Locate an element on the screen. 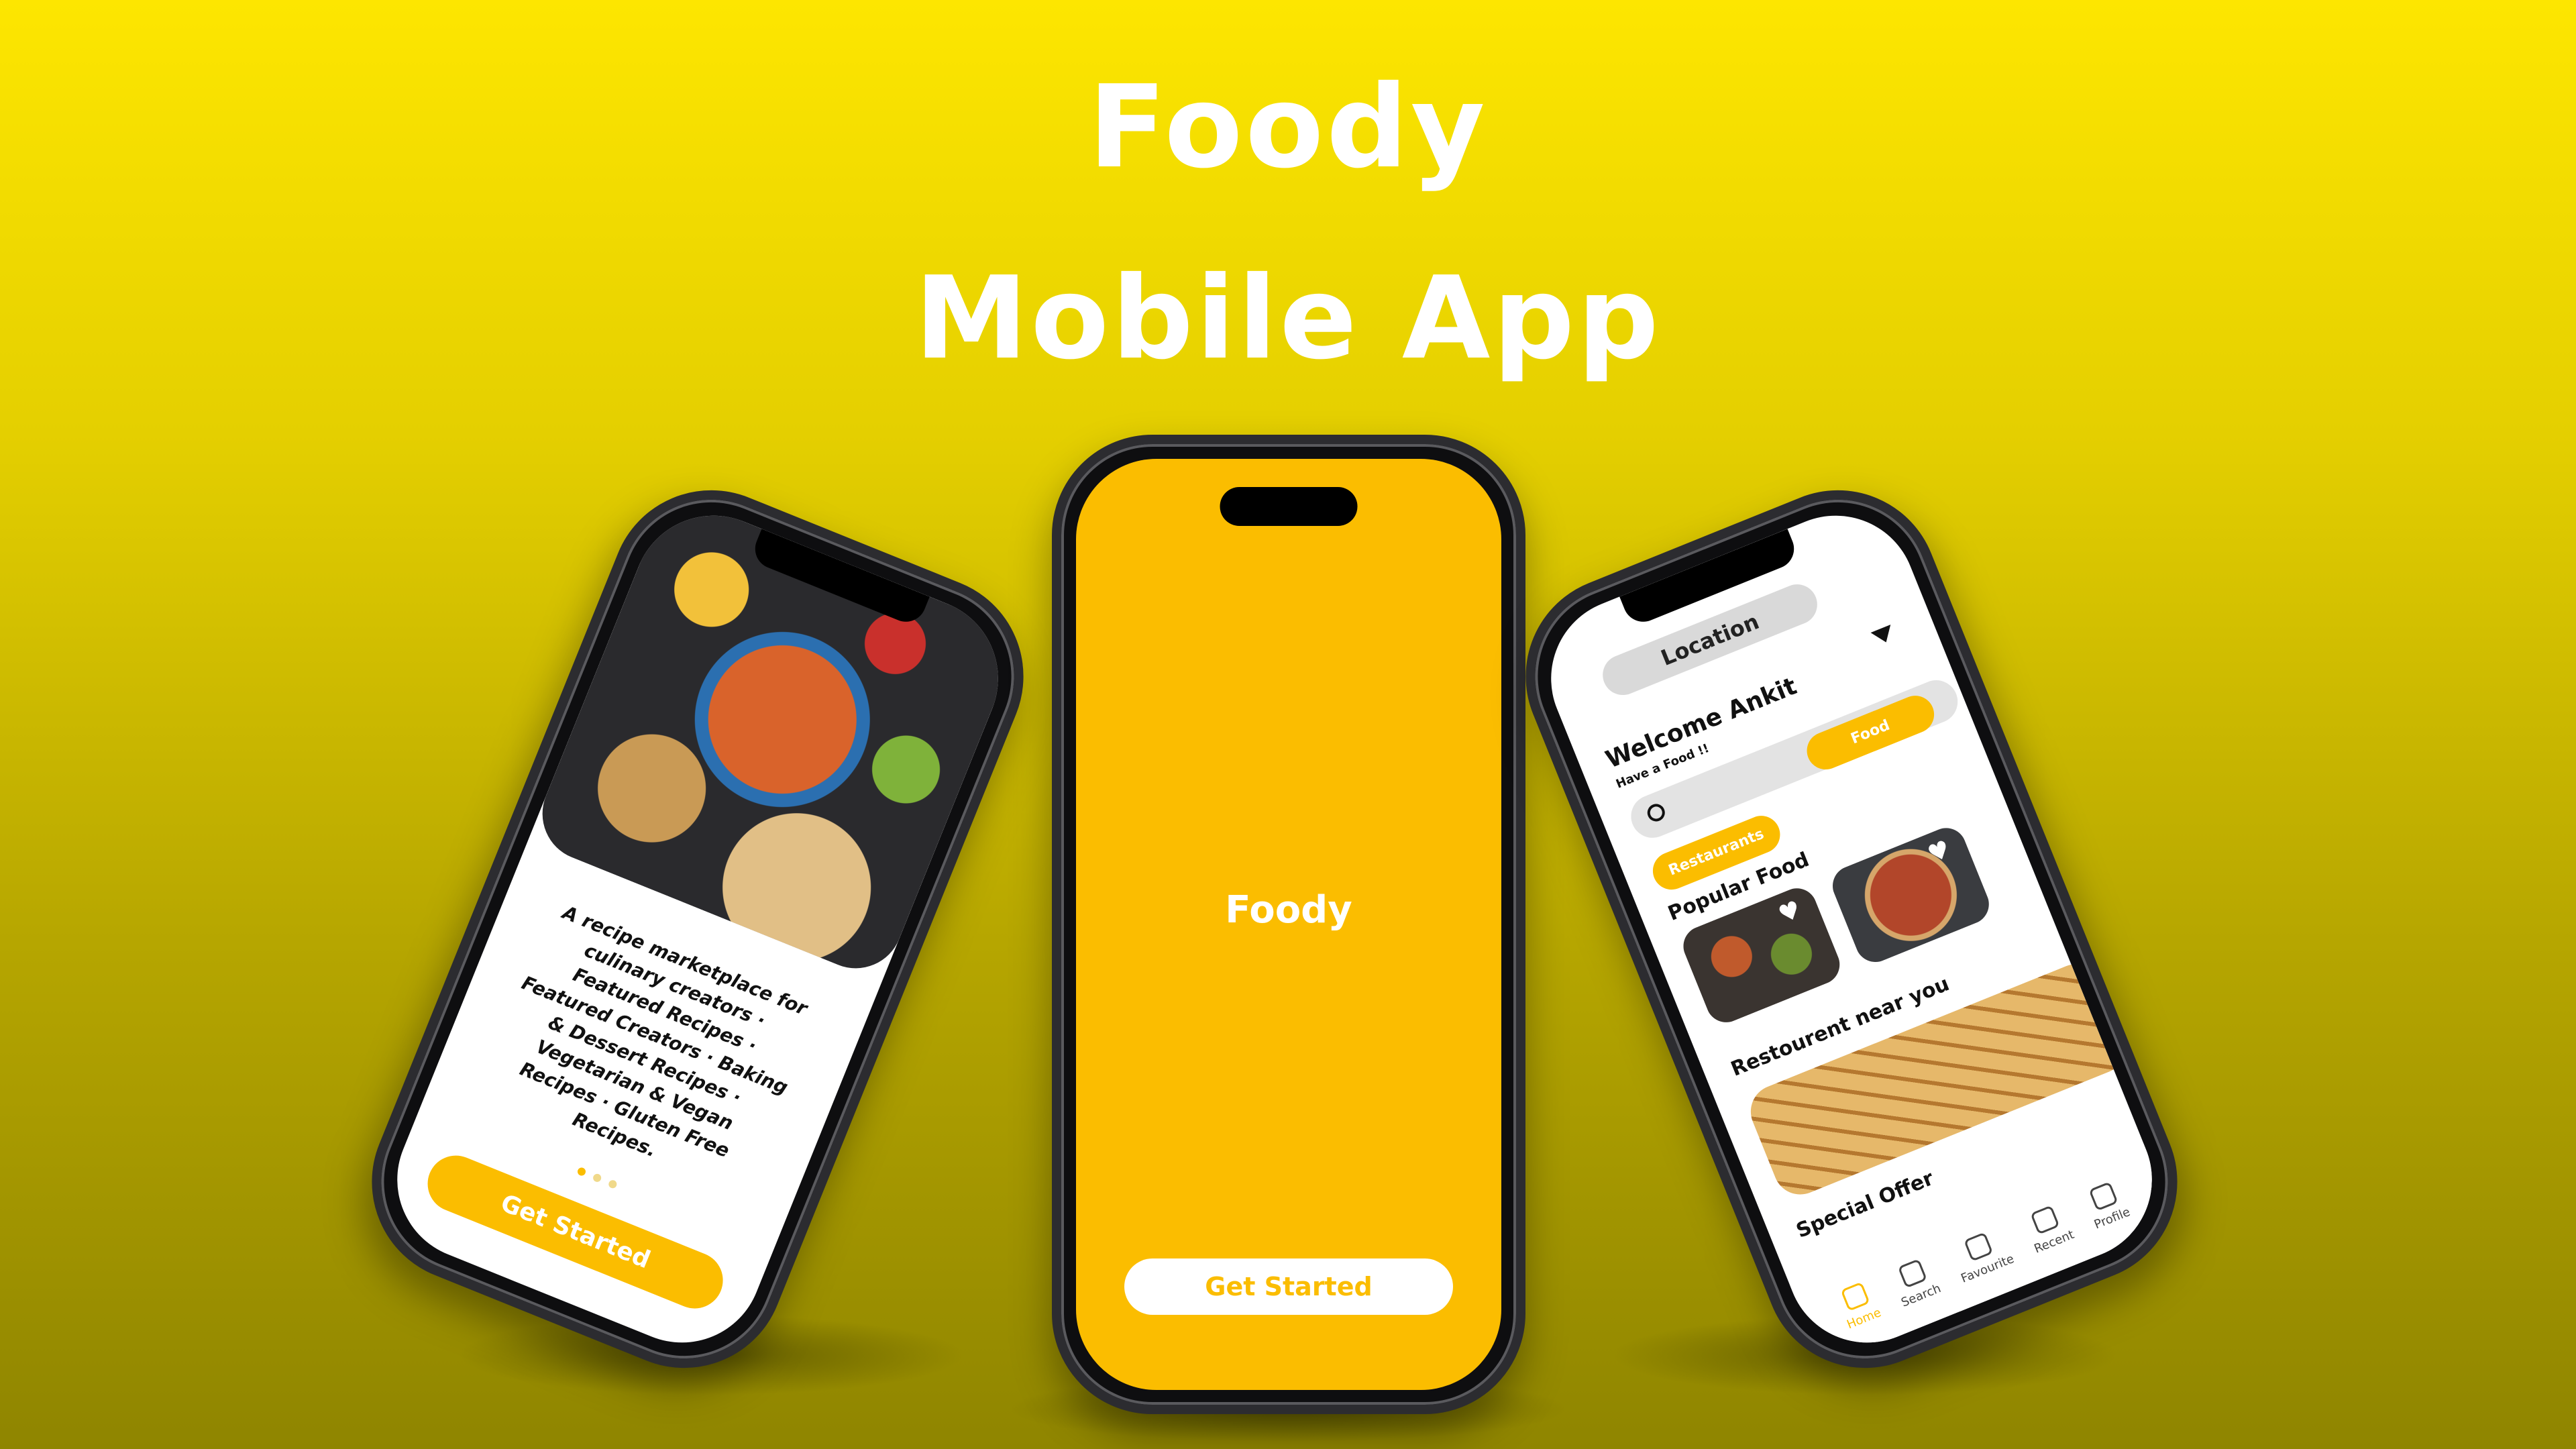 The image size is (2576, 1449). get-started-button: Get Started is located at coordinates (1288, 1286).